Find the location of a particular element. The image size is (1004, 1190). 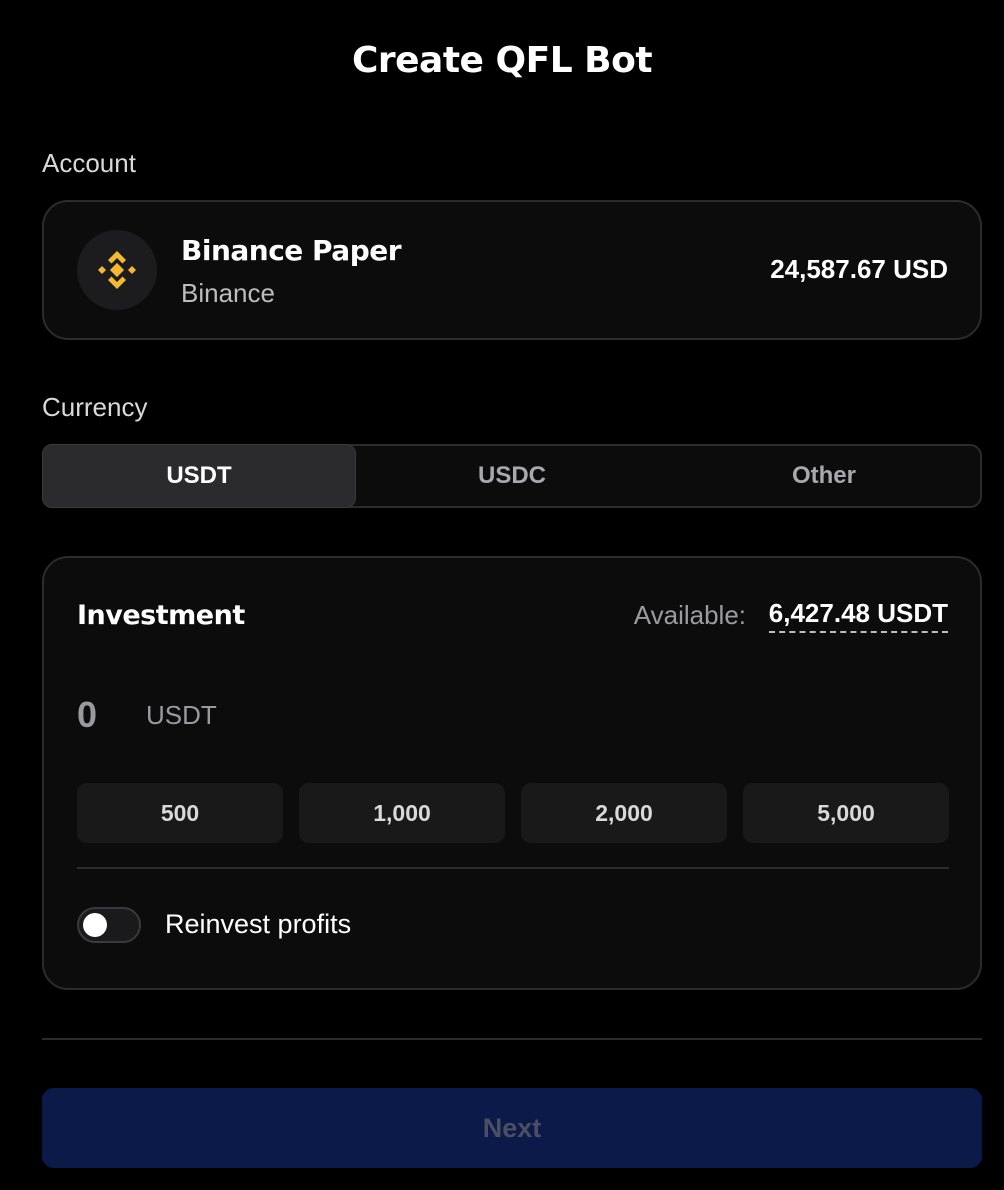

tab-usdc: USDC is located at coordinates (512, 476).